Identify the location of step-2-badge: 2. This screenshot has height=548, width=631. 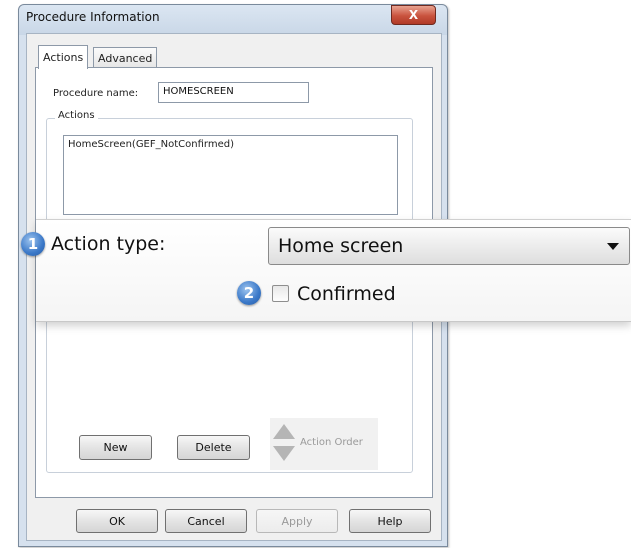
(249, 293).